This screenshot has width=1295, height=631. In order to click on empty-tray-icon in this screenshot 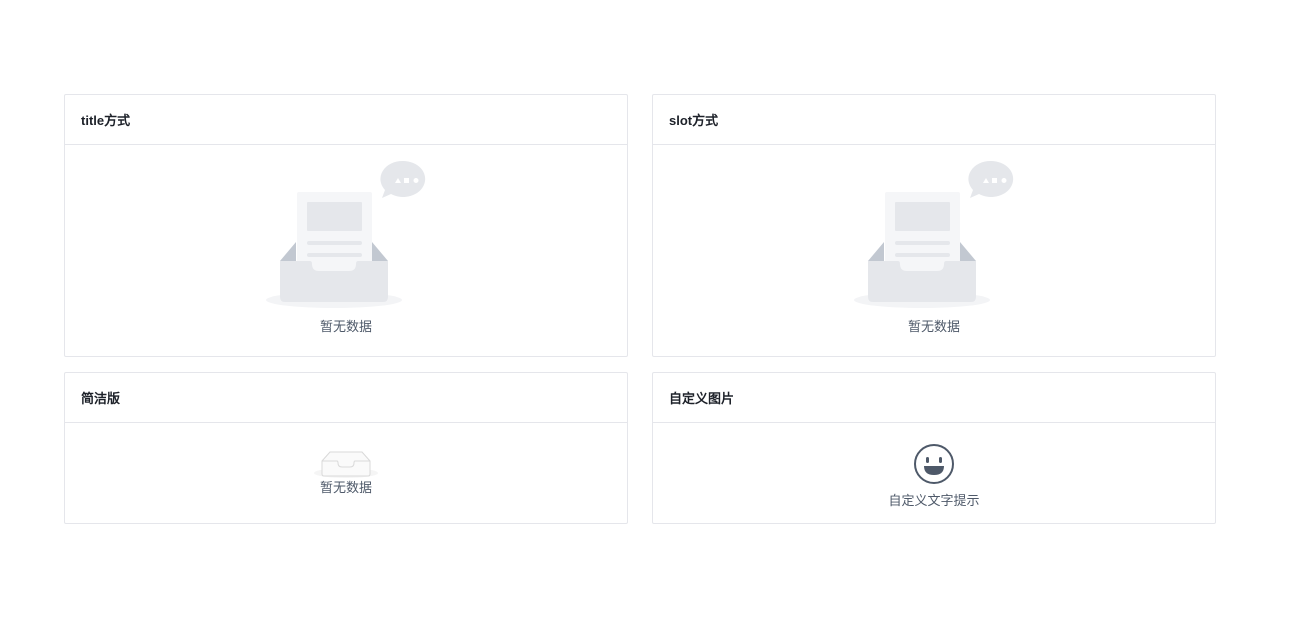, I will do `click(346, 464)`.